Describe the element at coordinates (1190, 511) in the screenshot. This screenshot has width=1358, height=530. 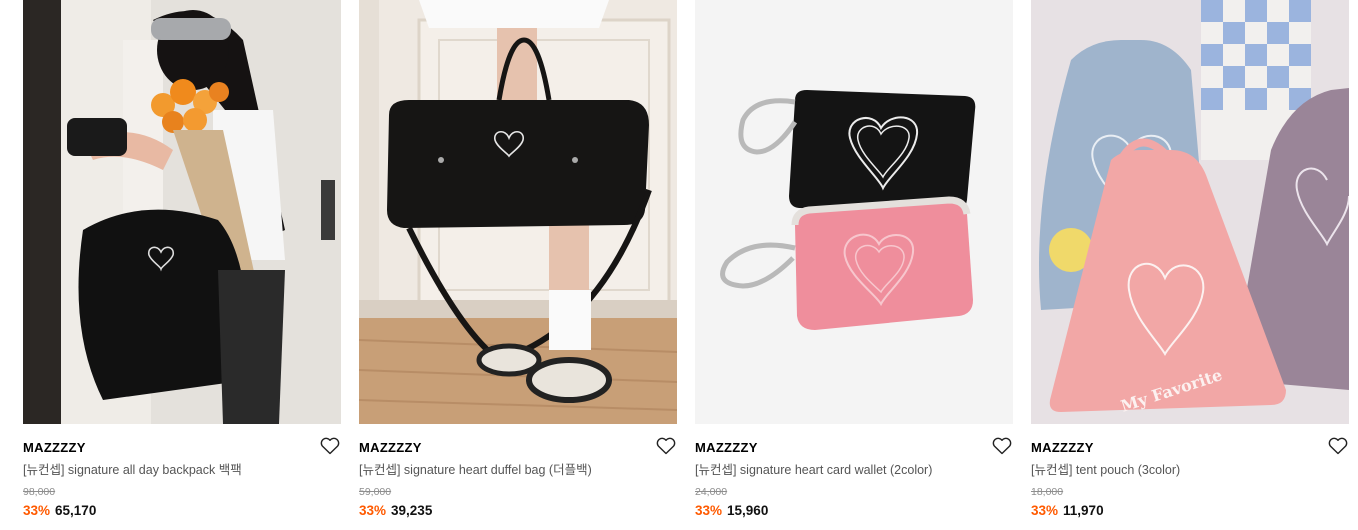
I see `price-row: 33% 11,970` at that location.